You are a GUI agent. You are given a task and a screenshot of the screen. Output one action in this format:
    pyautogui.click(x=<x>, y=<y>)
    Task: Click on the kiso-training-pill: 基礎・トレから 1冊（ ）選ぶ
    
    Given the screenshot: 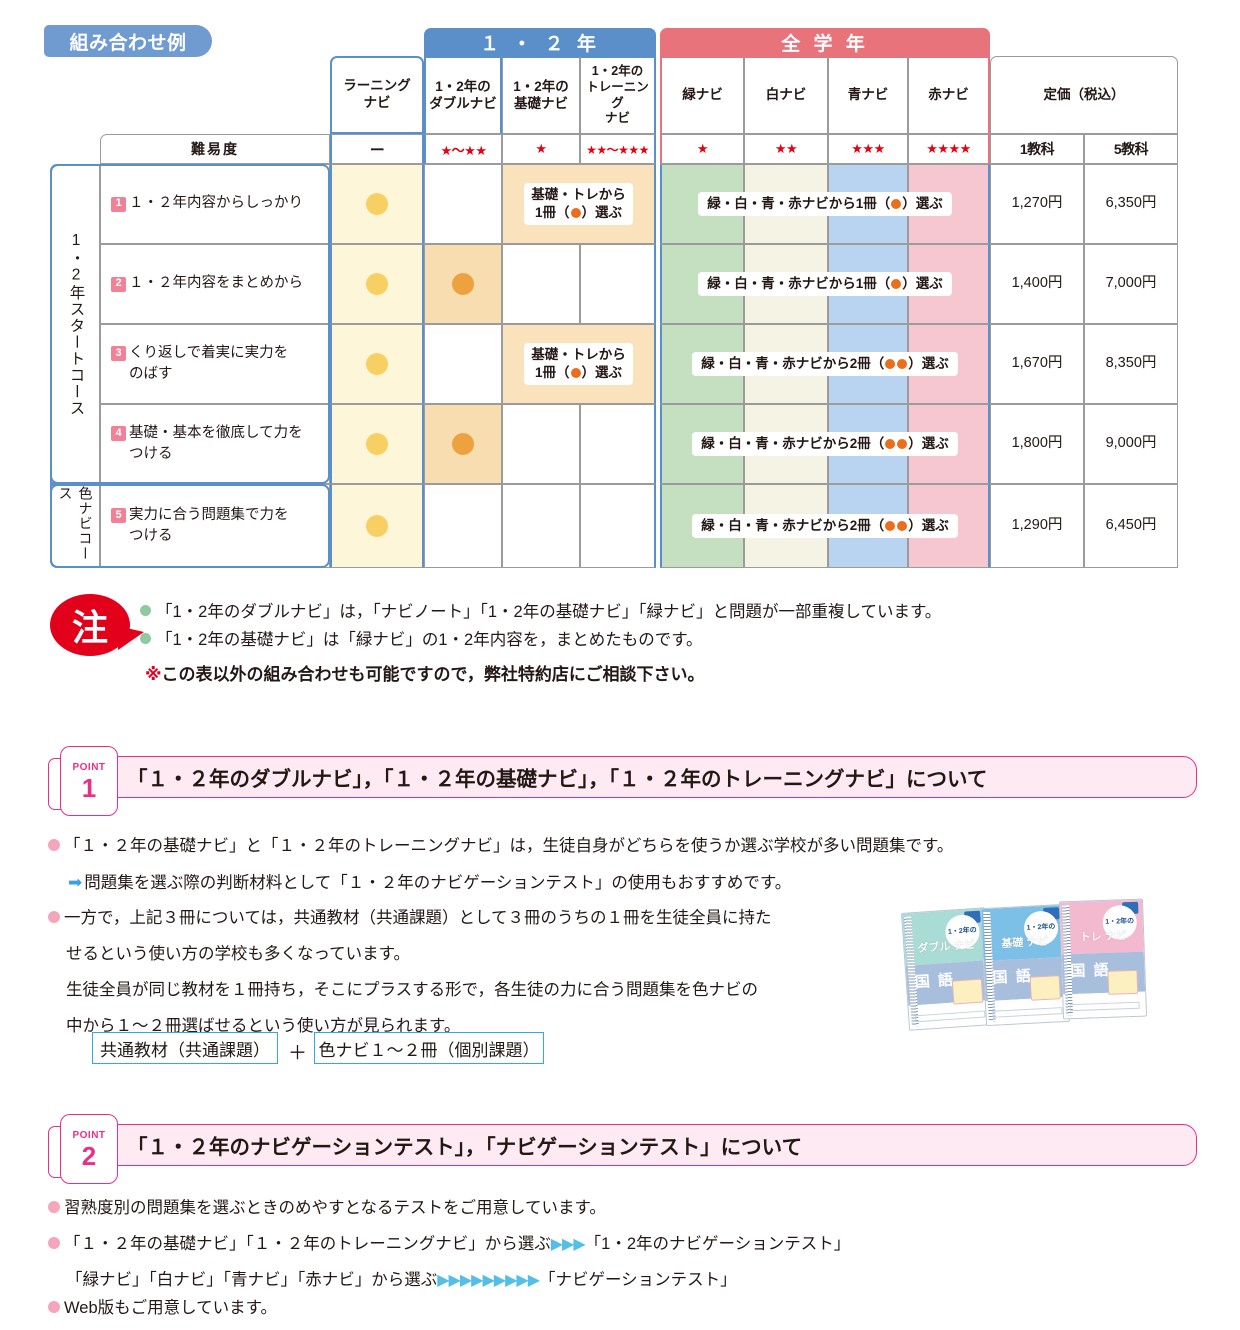 What is the action you would take?
    pyautogui.click(x=578, y=204)
    